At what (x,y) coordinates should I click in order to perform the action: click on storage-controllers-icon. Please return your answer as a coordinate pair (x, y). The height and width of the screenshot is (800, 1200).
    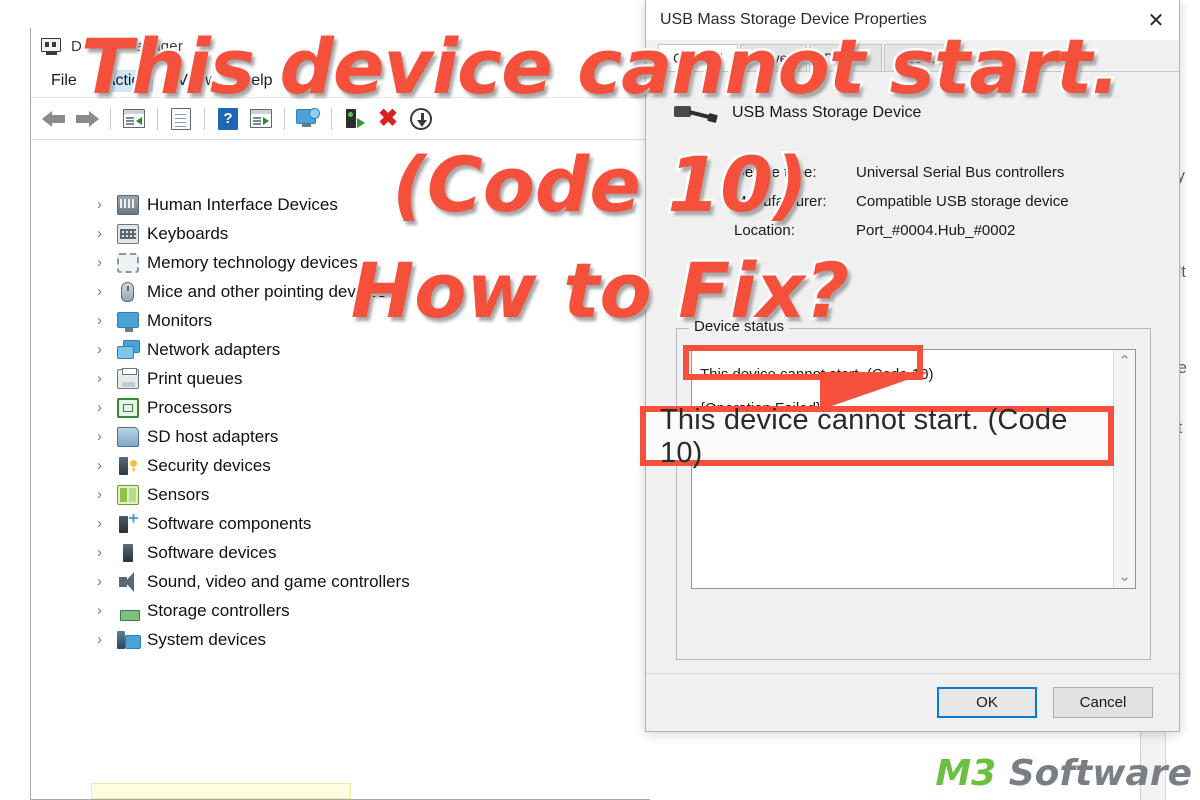
    Looking at the image, I should click on (128, 611).